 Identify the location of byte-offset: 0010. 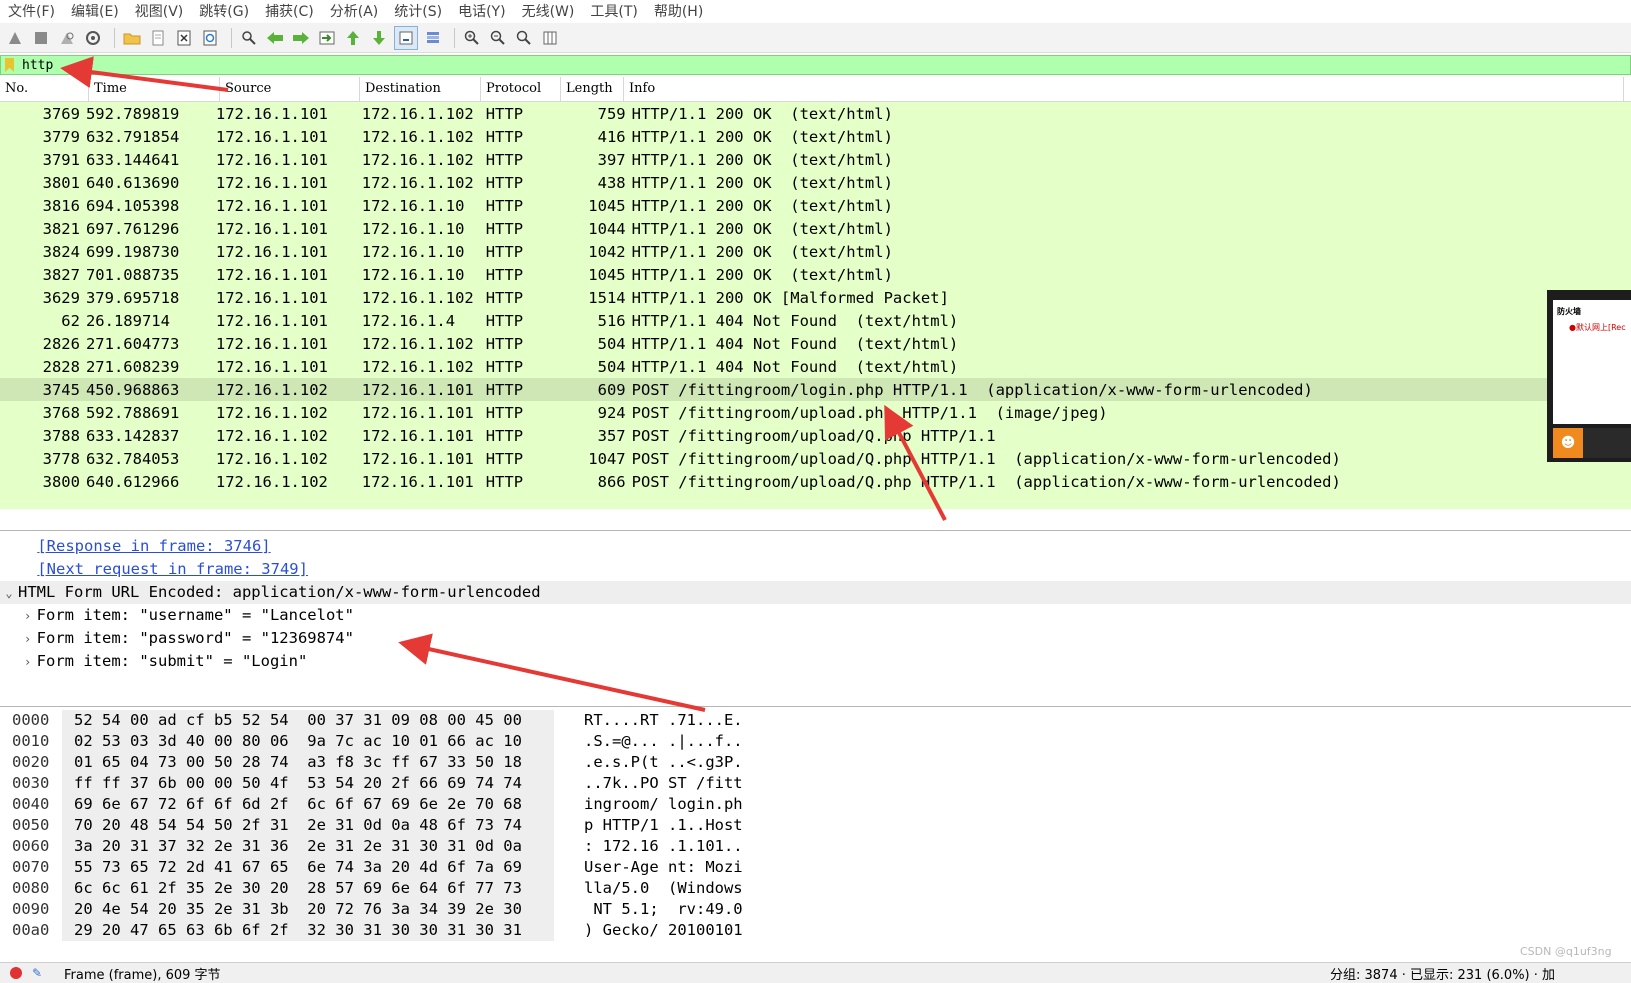
(31, 741).